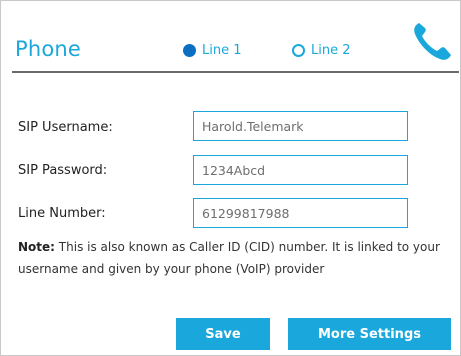  I want to click on note-label: Note:, so click(36, 247).